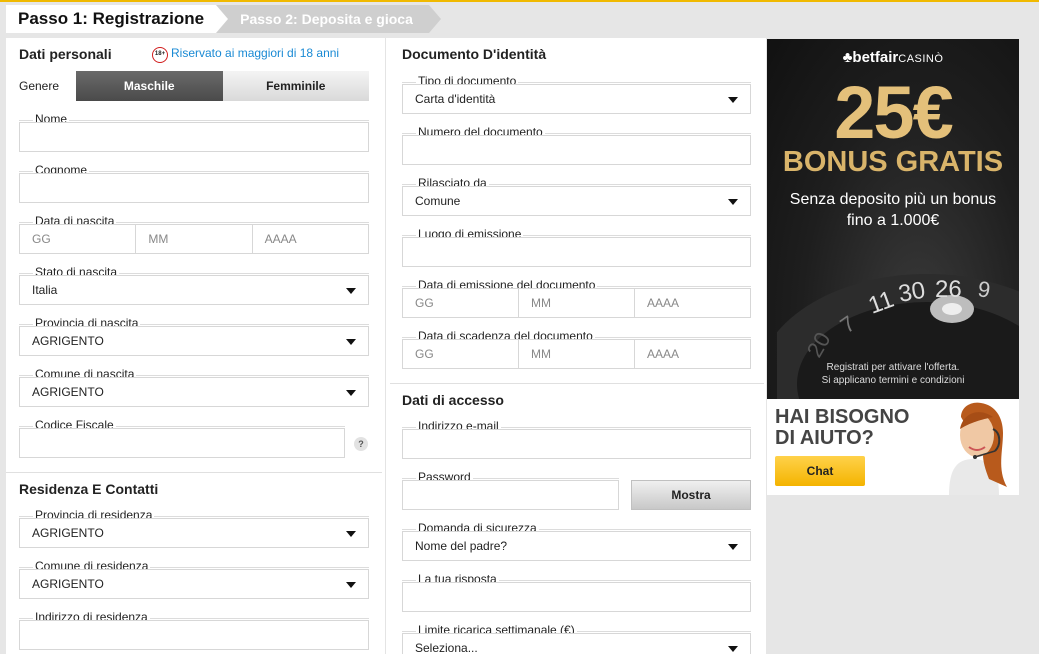 The height and width of the screenshot is (654, 1039). I want to click on betfair-casino-logo: ♣betfairCASINÒ, so click(893, 57).